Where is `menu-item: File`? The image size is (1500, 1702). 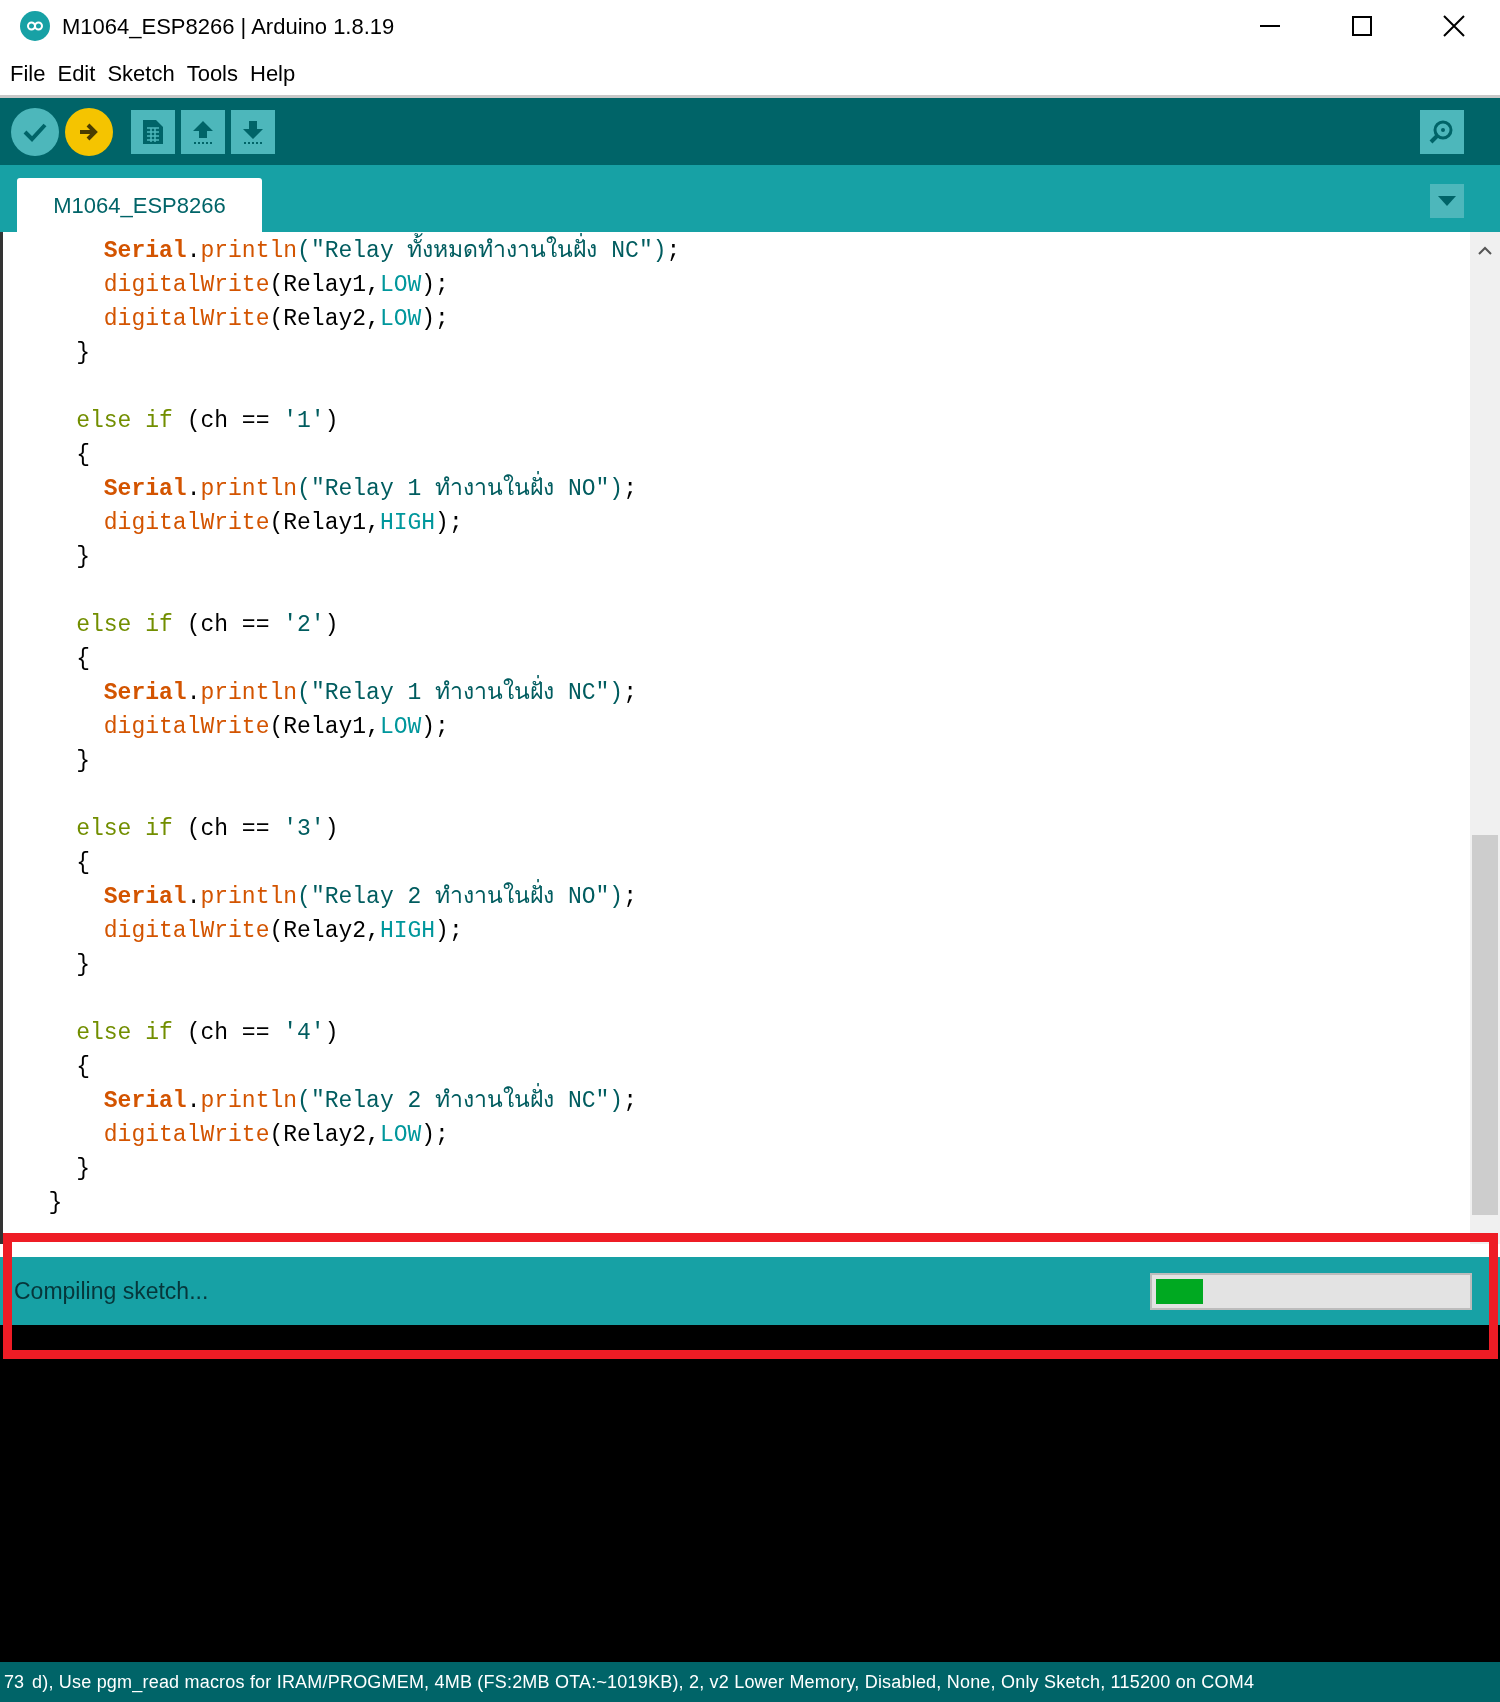 menu-item: File is located at coordinates (28, 73).